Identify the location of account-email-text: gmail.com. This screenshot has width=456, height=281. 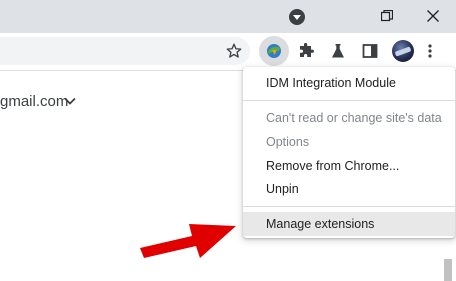
(34, 101).